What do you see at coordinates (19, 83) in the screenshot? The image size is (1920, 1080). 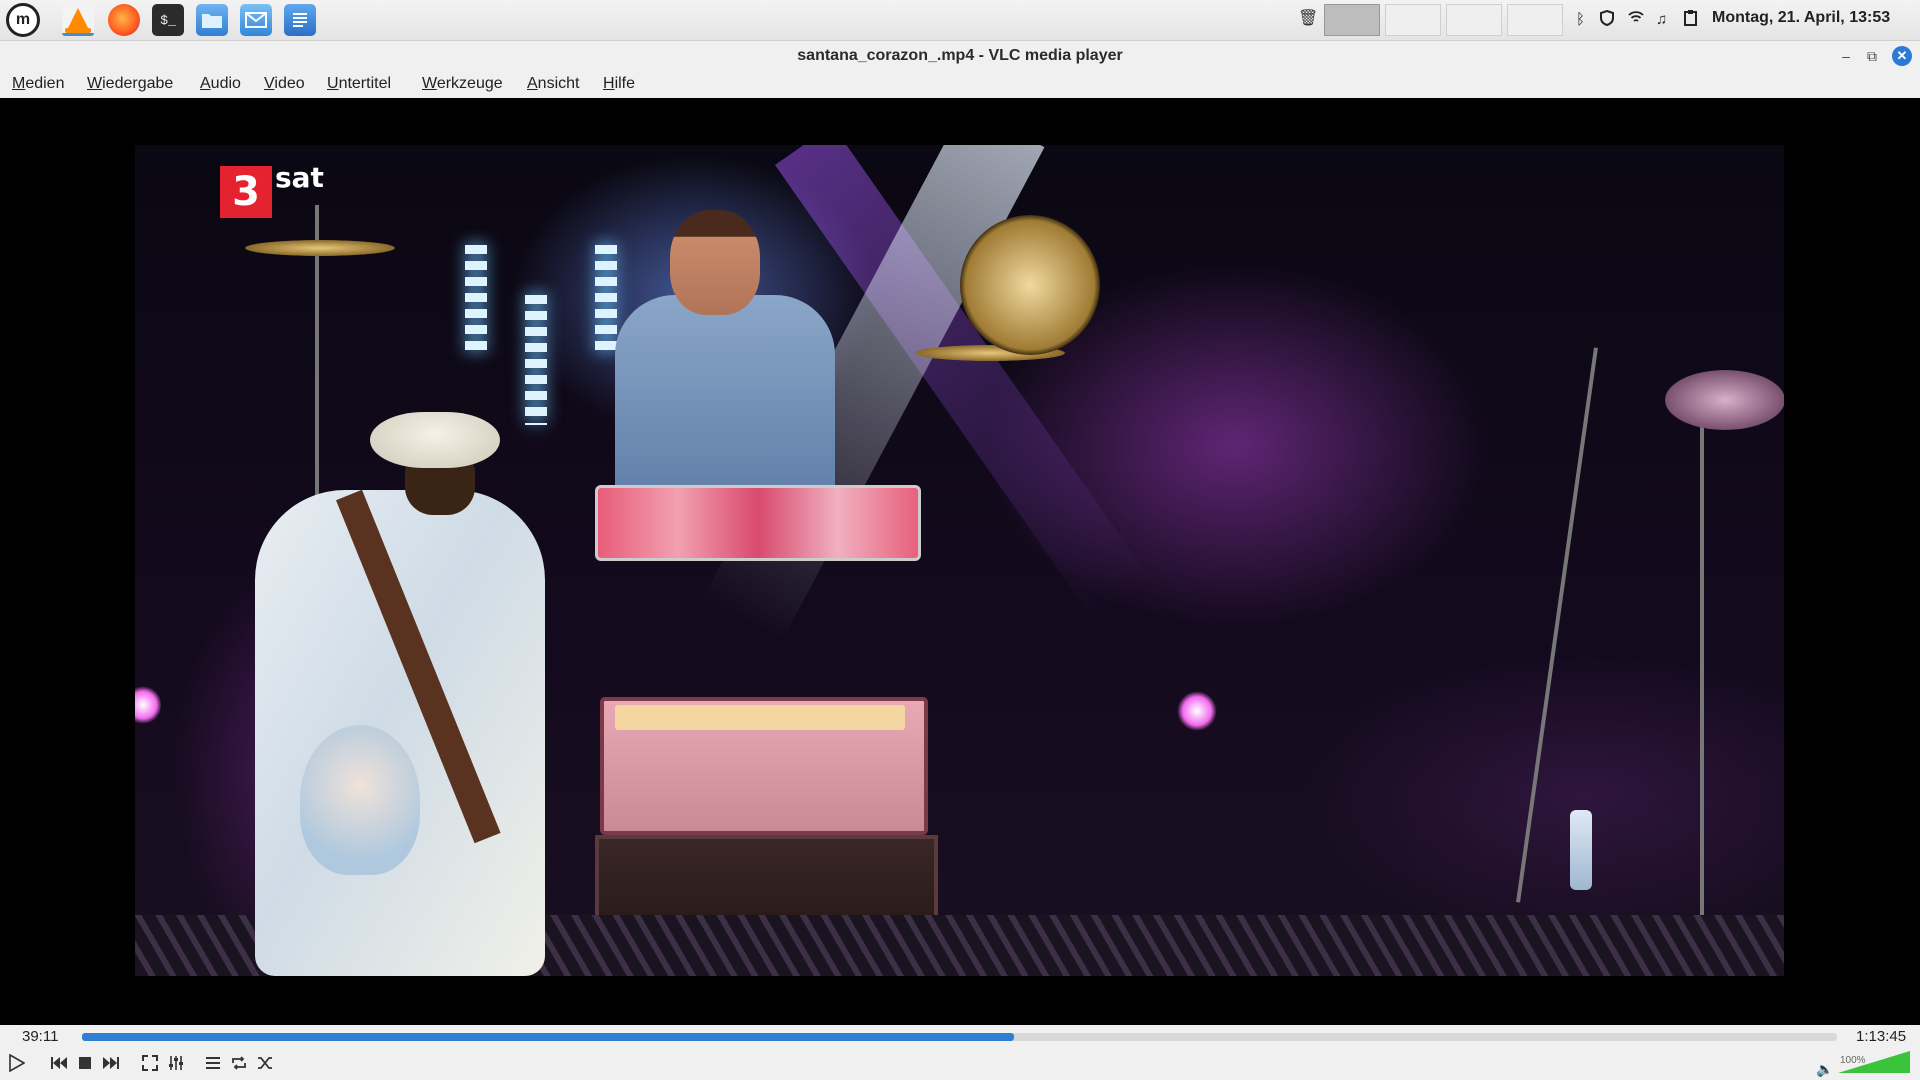 I see `menu-mnemonic: M` at bounding box center [19, 83].